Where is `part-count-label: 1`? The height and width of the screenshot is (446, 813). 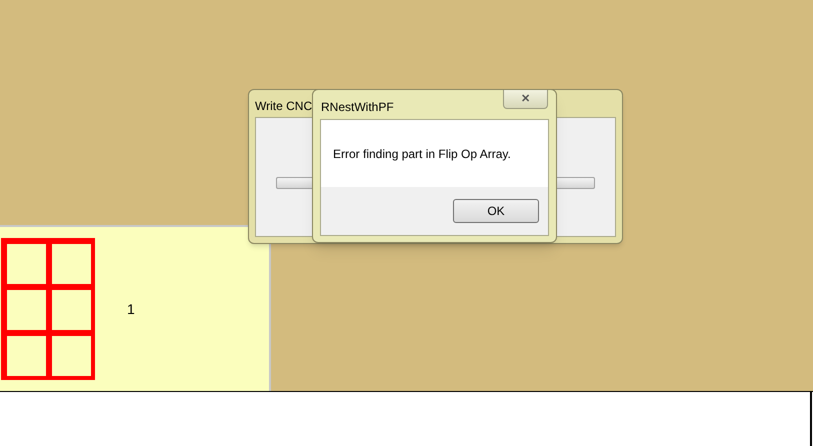
part-count-label: 1 is located at coordinates (131, 309).